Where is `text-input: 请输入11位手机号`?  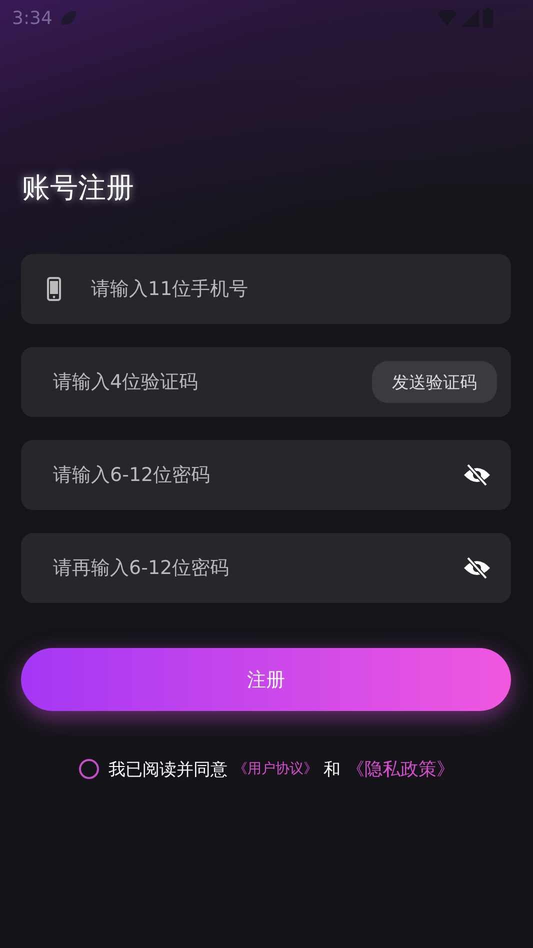
text-input: 请输入11位手机号 is located at coordinates (293, 289).